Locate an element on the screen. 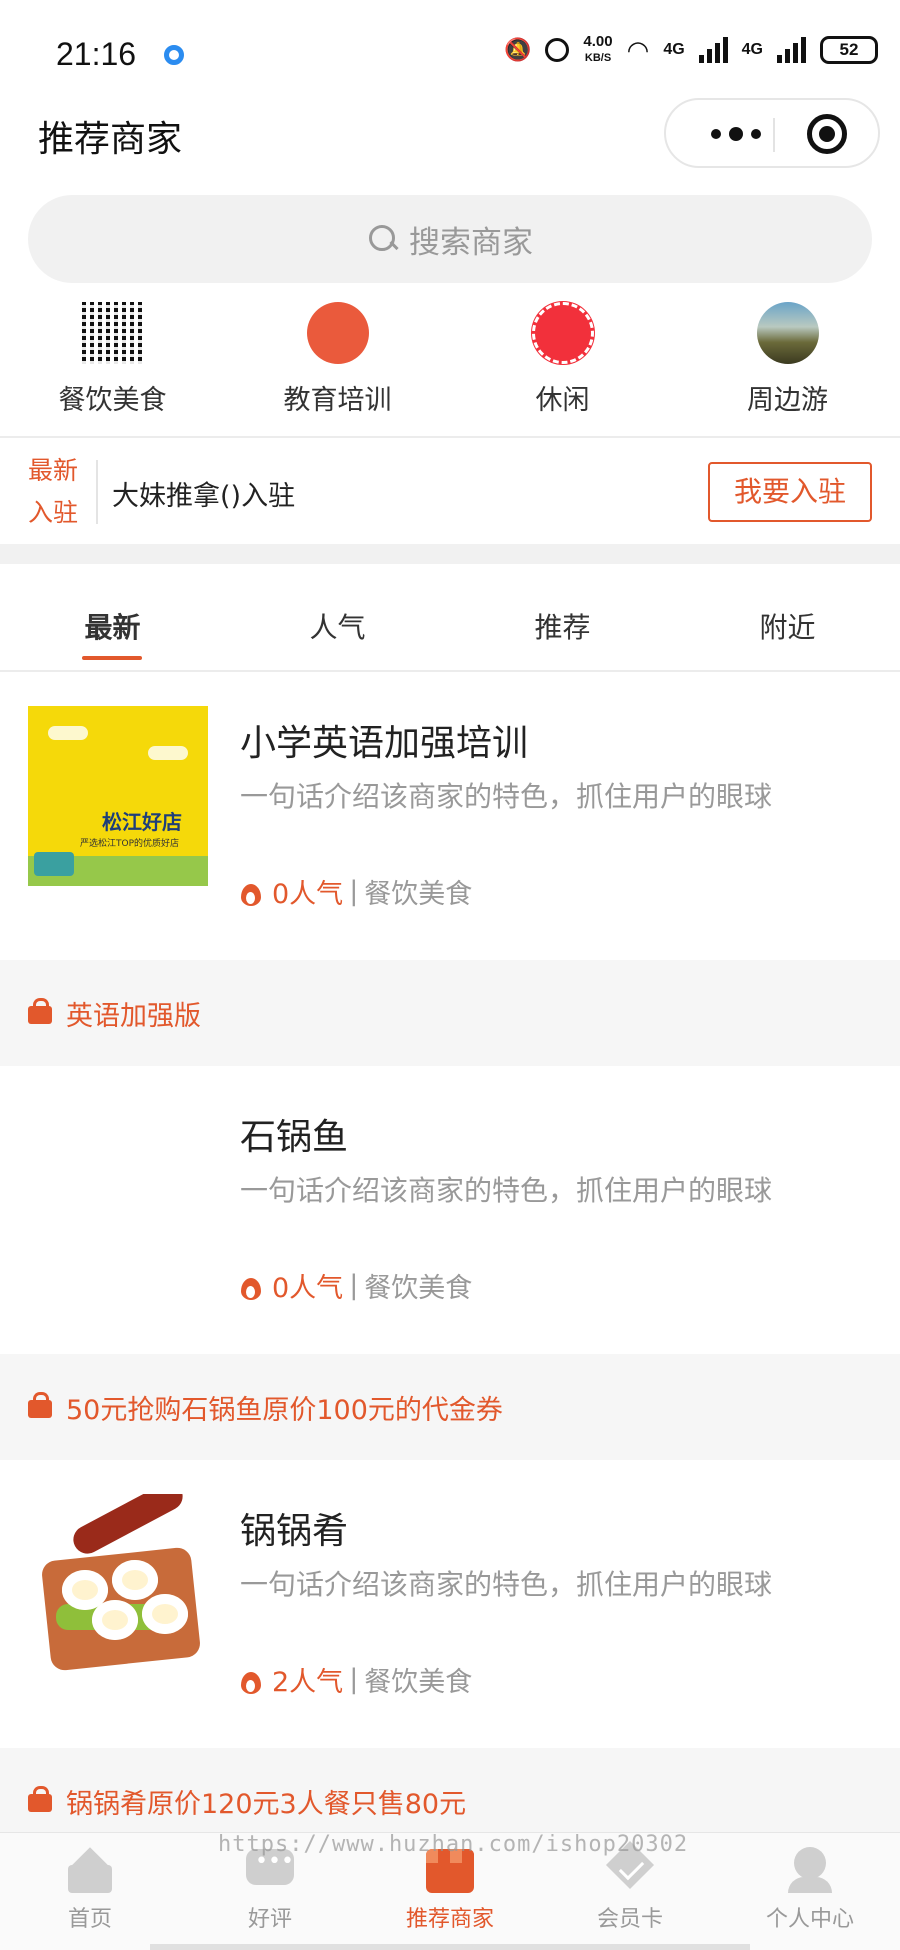 The height and width of the screenshot is (1950, 900). badge-icon is located at coordinates (337, 333).